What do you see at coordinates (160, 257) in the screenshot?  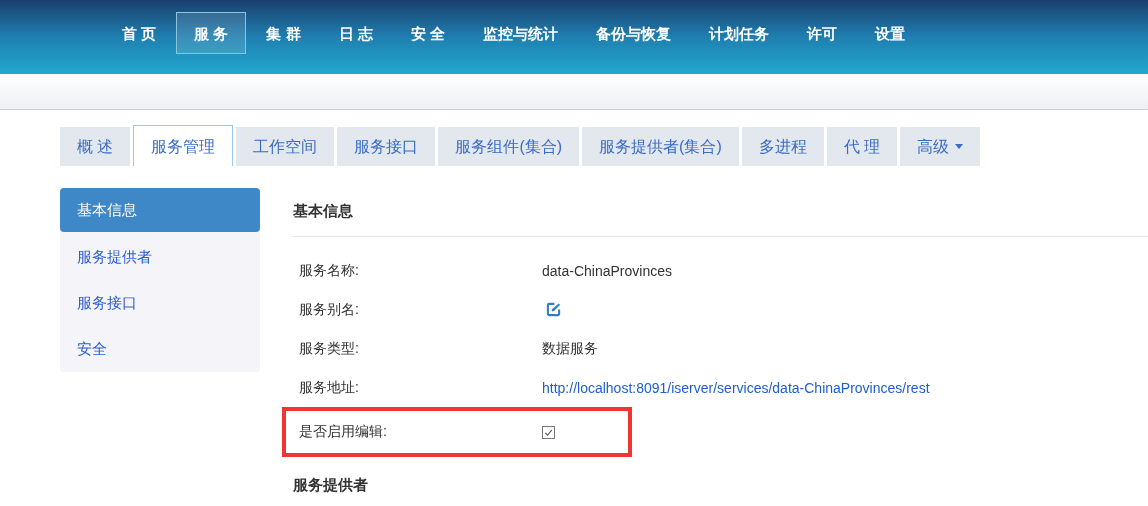 I see `sidebar-item: 服务提供者` at bounding box center [160, 257].